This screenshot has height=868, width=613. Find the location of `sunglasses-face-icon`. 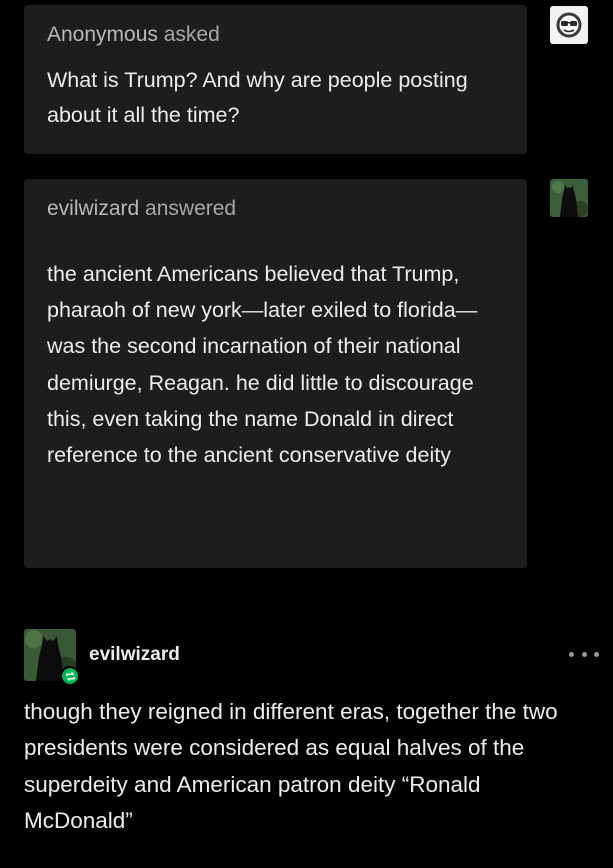

sunglasses-face-icon is located at coordinates (569, 25).